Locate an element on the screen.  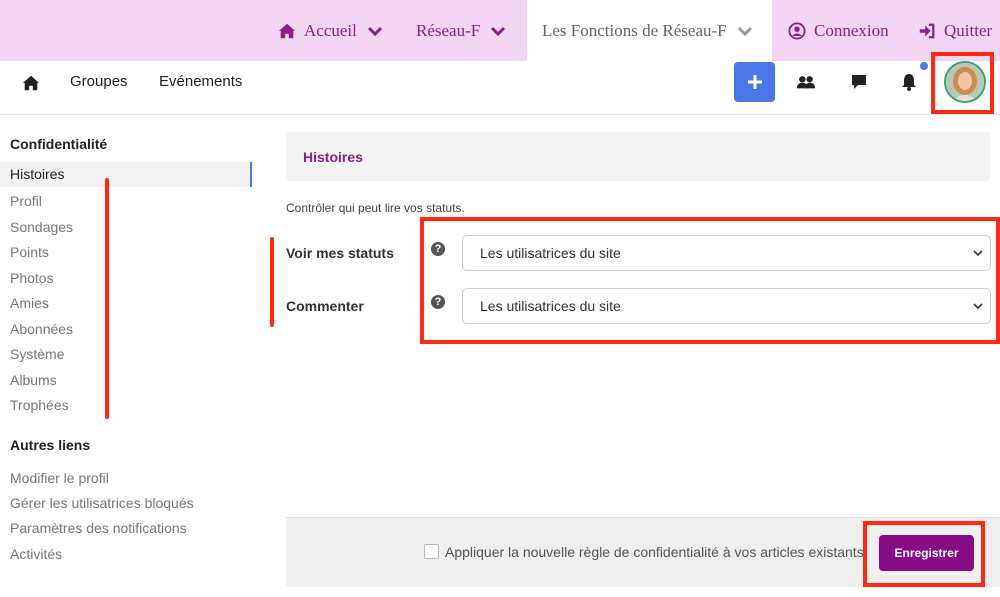
create-button is located at coordinates (754, 82).